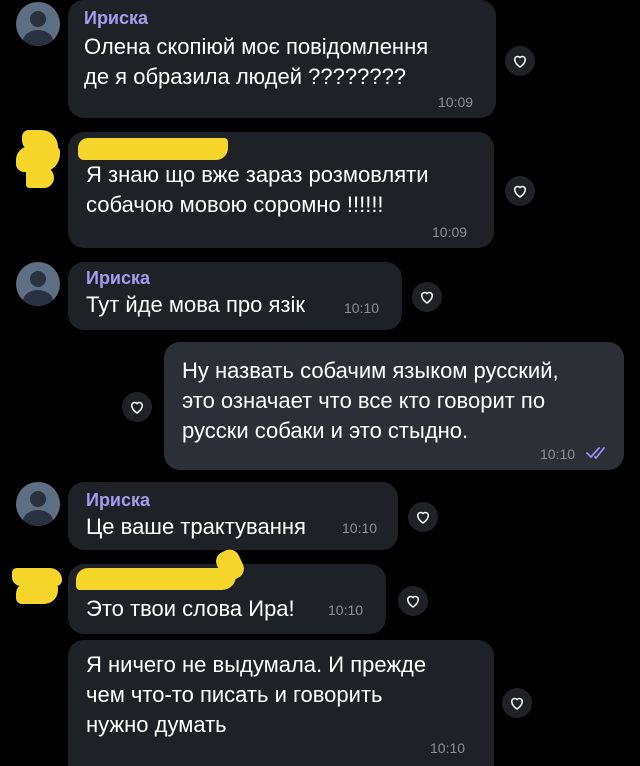  I want to click on message-bubble: Ириска Це ваше трактування 10:10, so click(233, 516).